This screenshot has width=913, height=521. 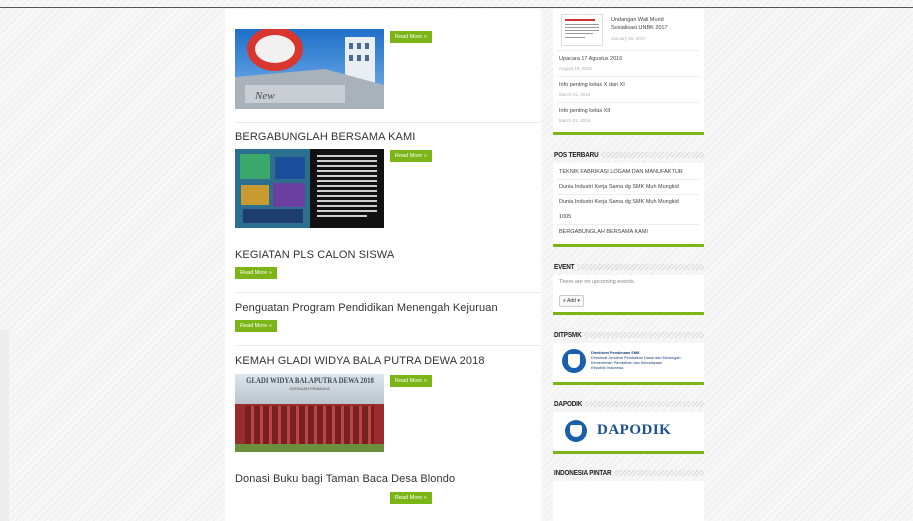 What do you see at coordinates (565, 217) in the screenshot?
I see `pos-terbaru-link: 1005` at bounding box center [565, 217].